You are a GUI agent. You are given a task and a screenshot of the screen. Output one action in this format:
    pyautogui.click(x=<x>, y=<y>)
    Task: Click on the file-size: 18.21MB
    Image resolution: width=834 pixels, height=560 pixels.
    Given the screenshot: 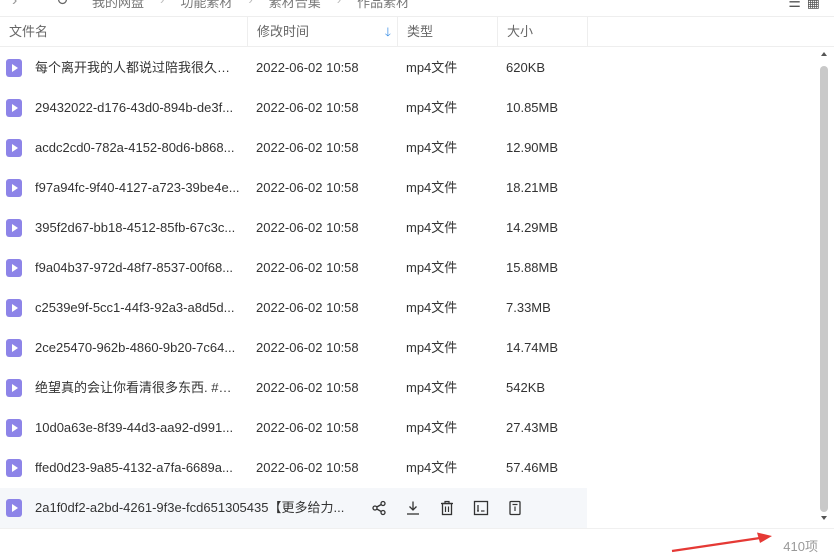 What is the action you would take?
    pyautogui.click(x=532, y=187)
    